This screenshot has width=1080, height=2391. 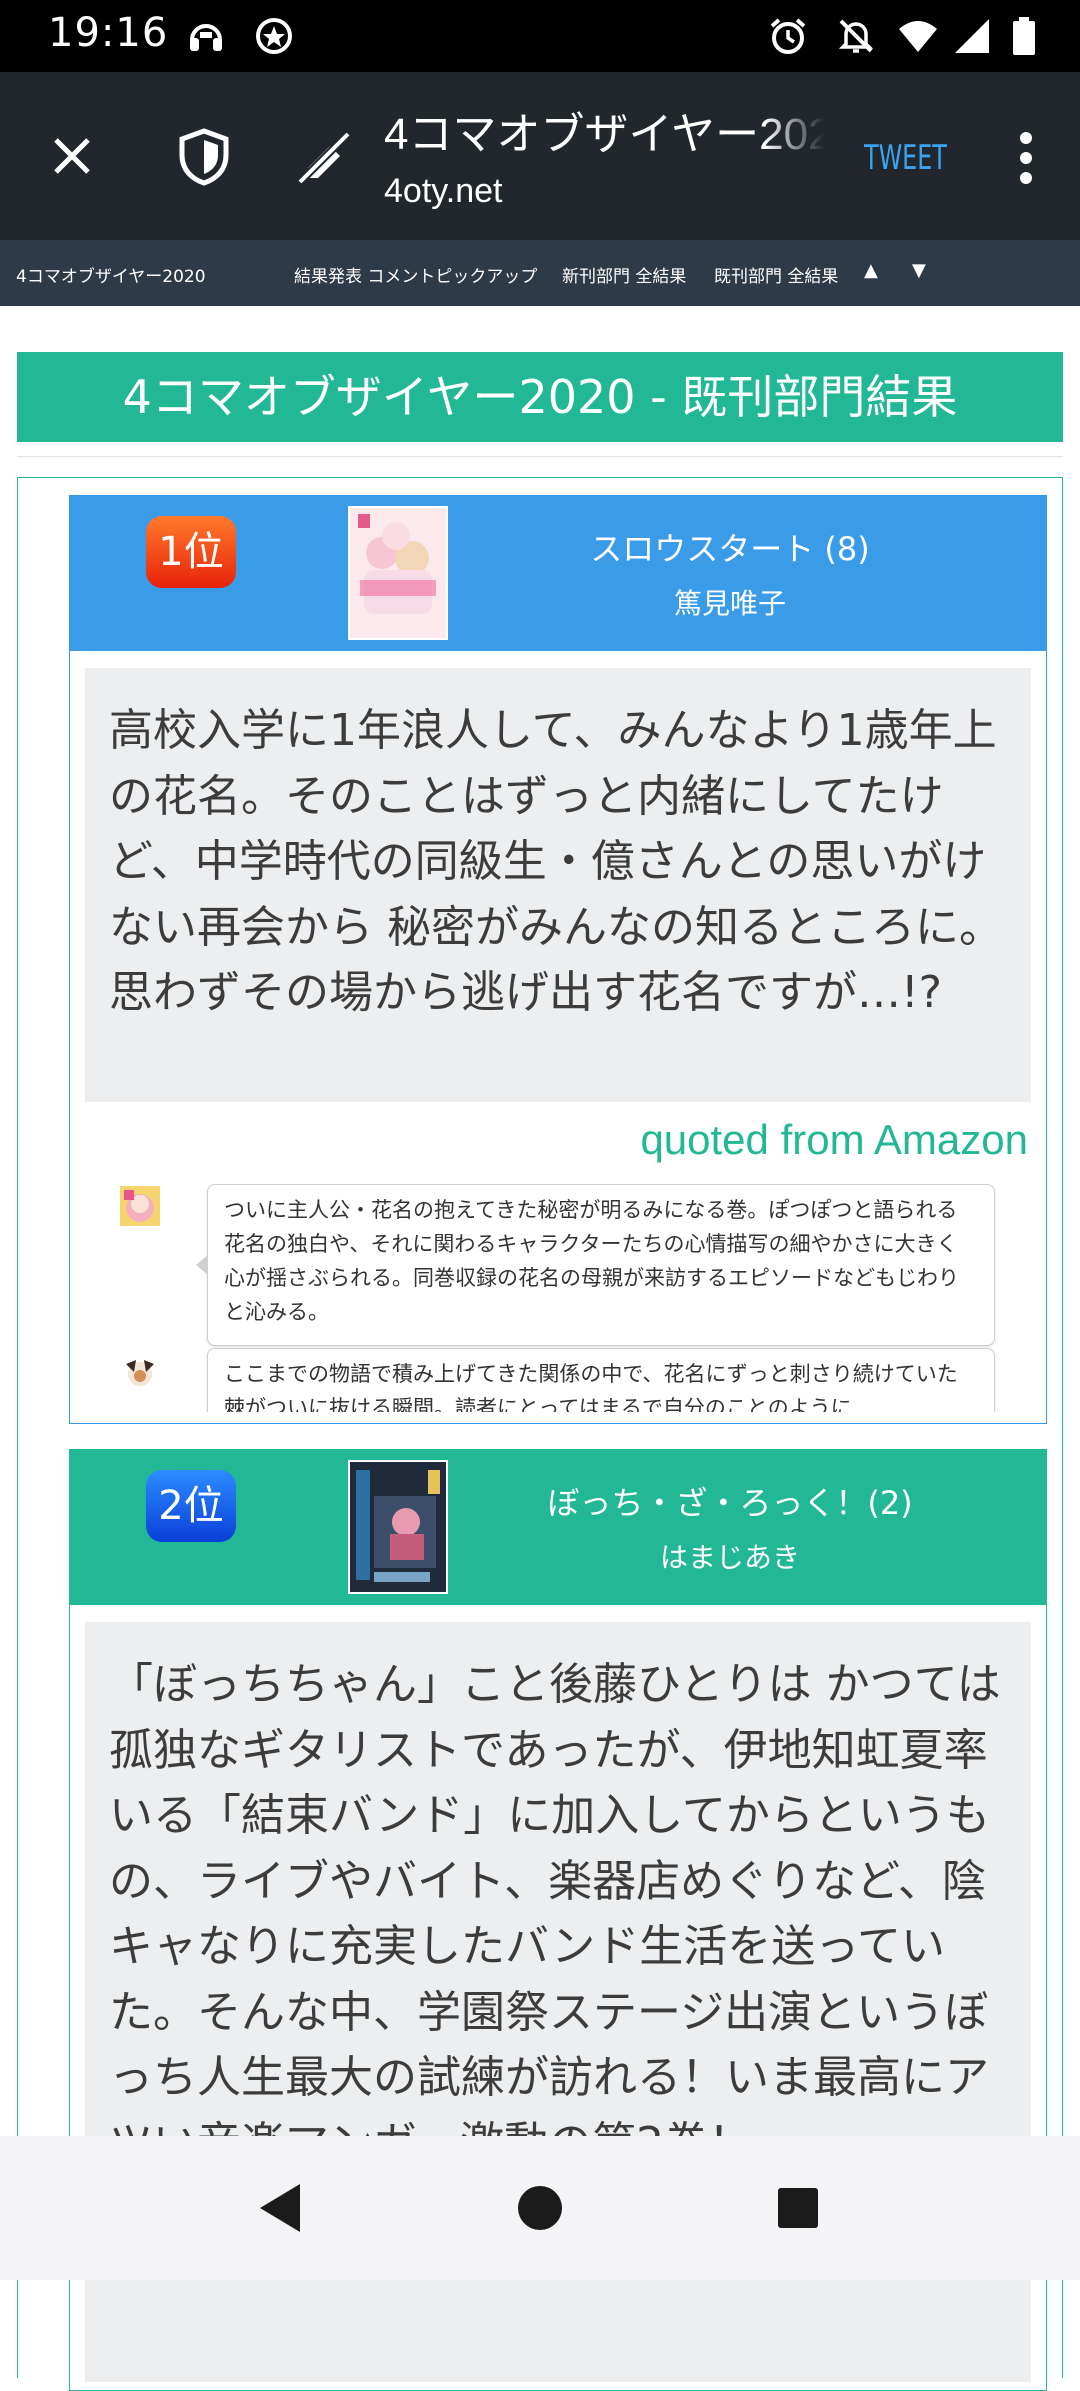 What do you see at coordinates (274, 36) in the screenshot?
I see `badge-icon` at bounding box center [274, 36].